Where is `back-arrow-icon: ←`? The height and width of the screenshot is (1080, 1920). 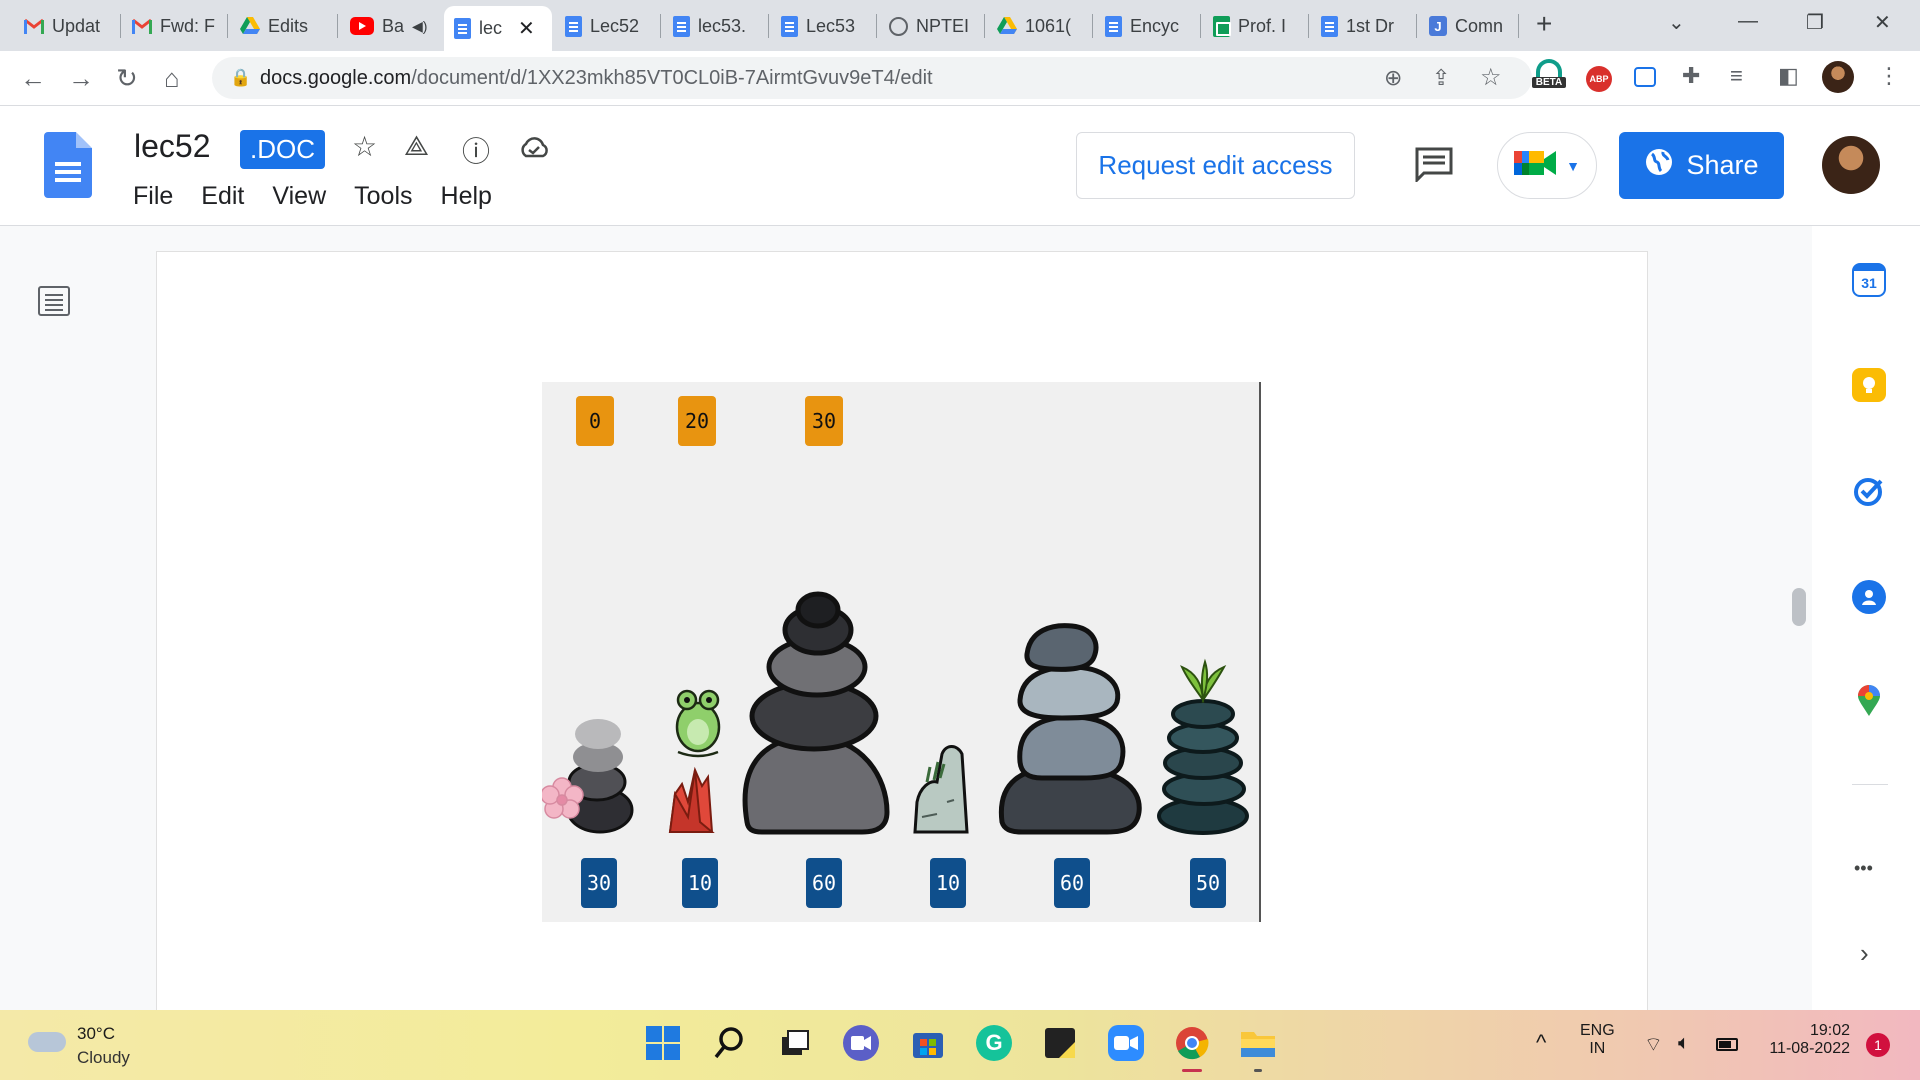 back-arrow-icon: ← is located at coordinates (33, 78).